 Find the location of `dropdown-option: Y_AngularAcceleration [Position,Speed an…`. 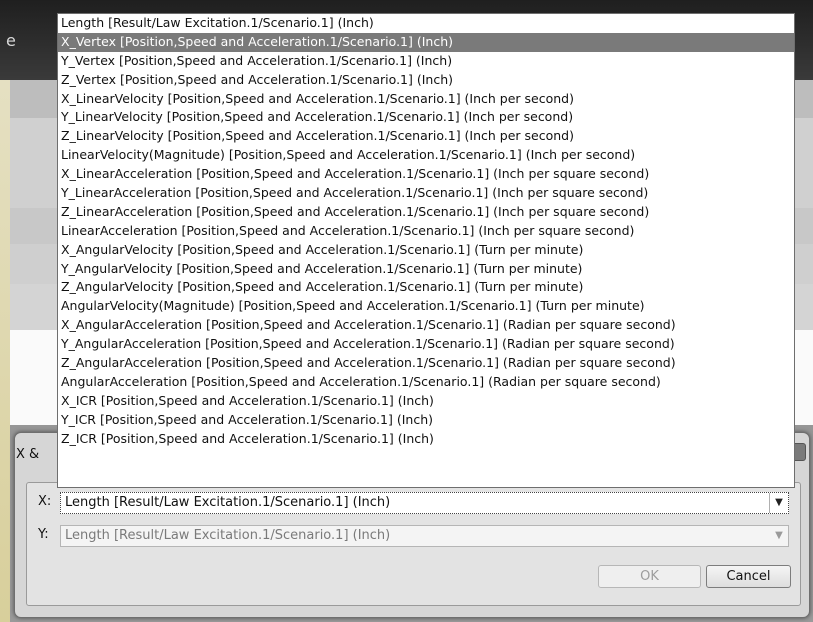

dropdown-option: Y_AngularAcceleration [Position,Speed an… is located at coordinates (426, 344).